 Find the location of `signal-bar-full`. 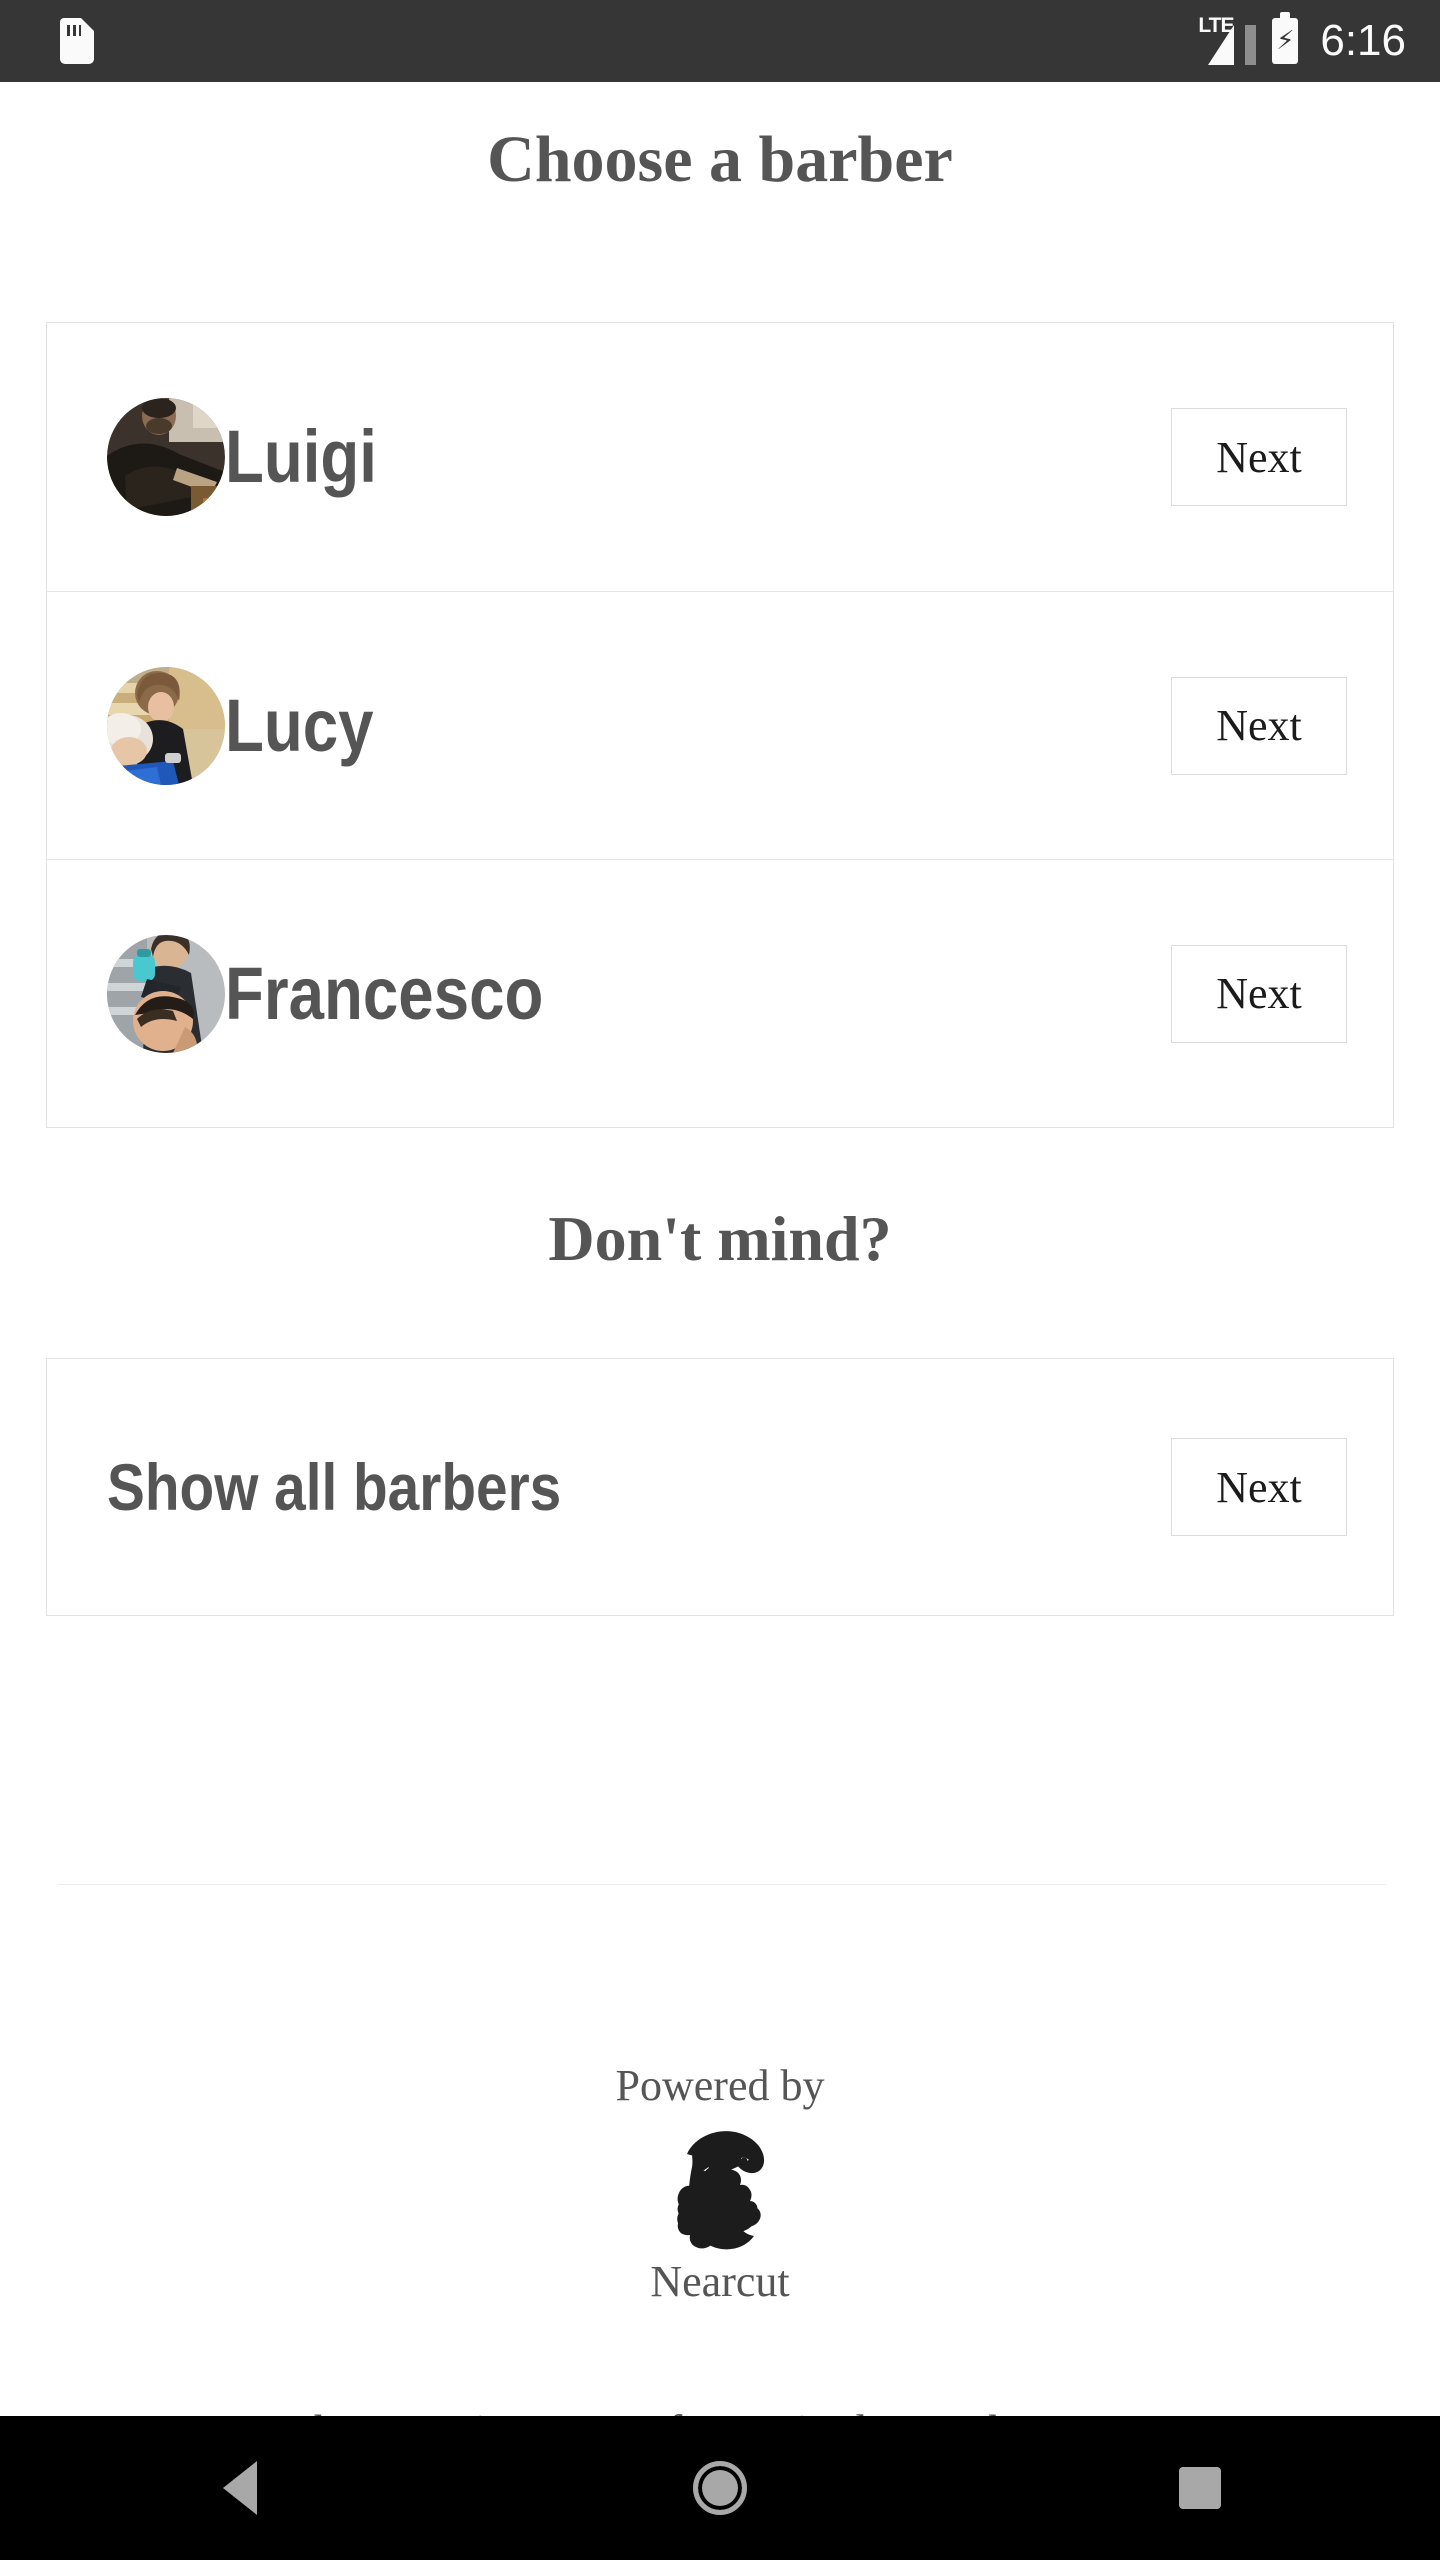

signal-bar-full is located at coordinates (1221, 45).